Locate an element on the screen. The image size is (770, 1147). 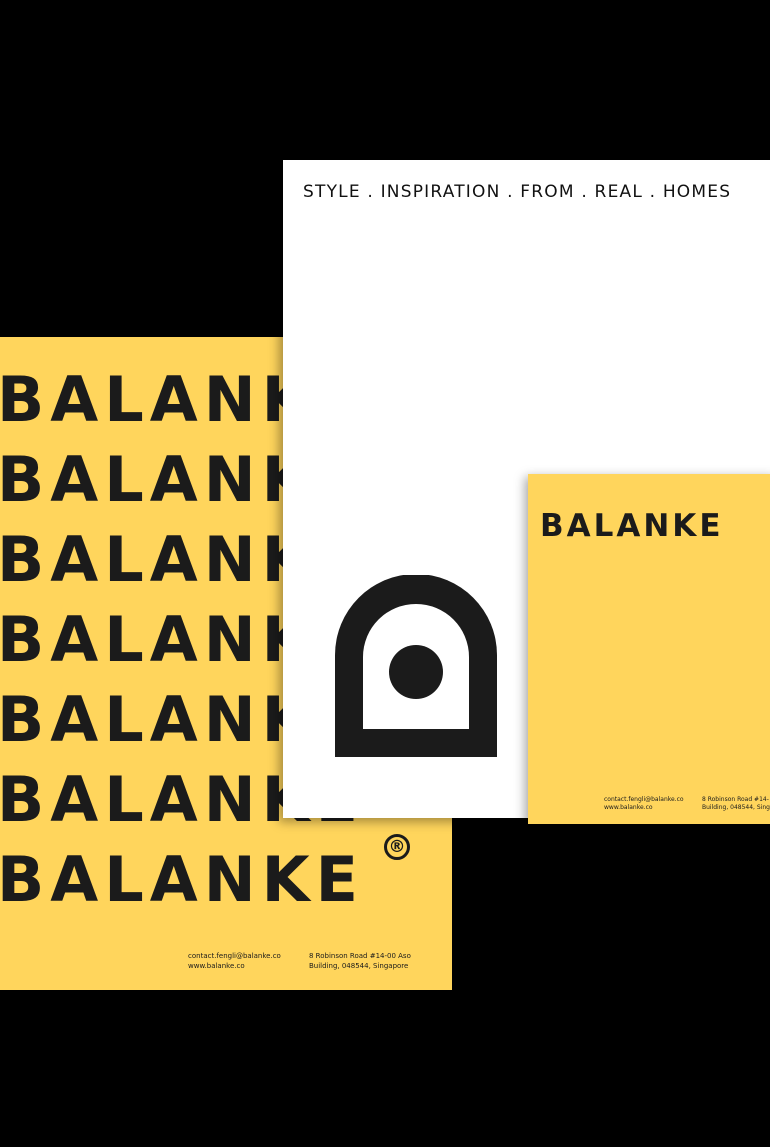
address-line-1: 8 Robinson Road #14-00 Aso is located at coordinates (360, 956).